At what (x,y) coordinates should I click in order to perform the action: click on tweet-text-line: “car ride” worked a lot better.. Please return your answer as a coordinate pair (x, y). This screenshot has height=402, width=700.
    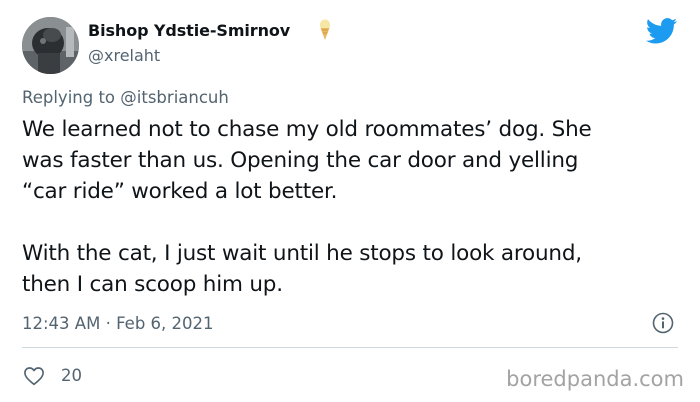
    Looking at the image, I should click on (180, 191).